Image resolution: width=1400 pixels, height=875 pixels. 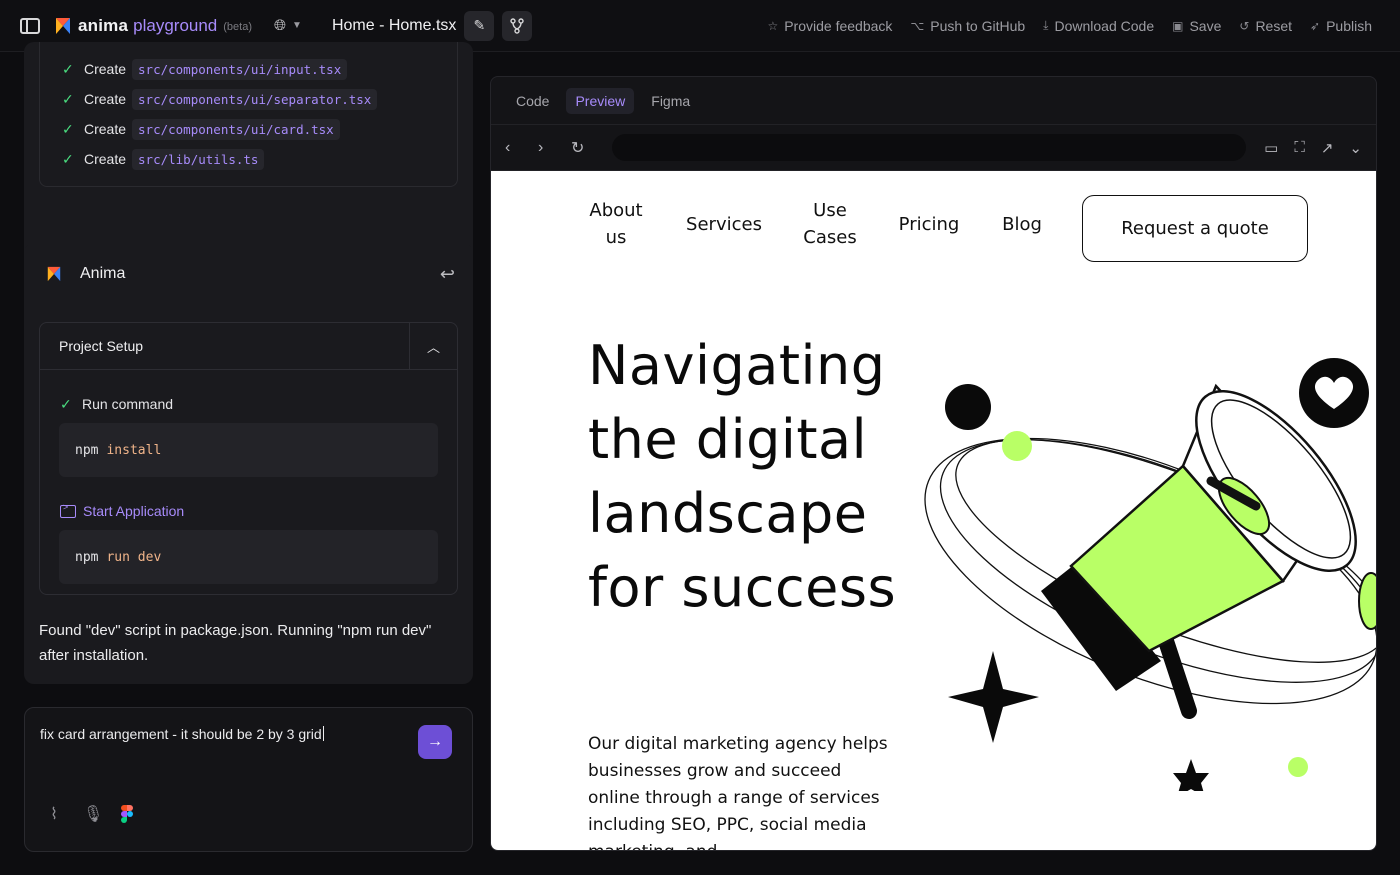 I want to click on branch-icon, so click(x=517, y=25).